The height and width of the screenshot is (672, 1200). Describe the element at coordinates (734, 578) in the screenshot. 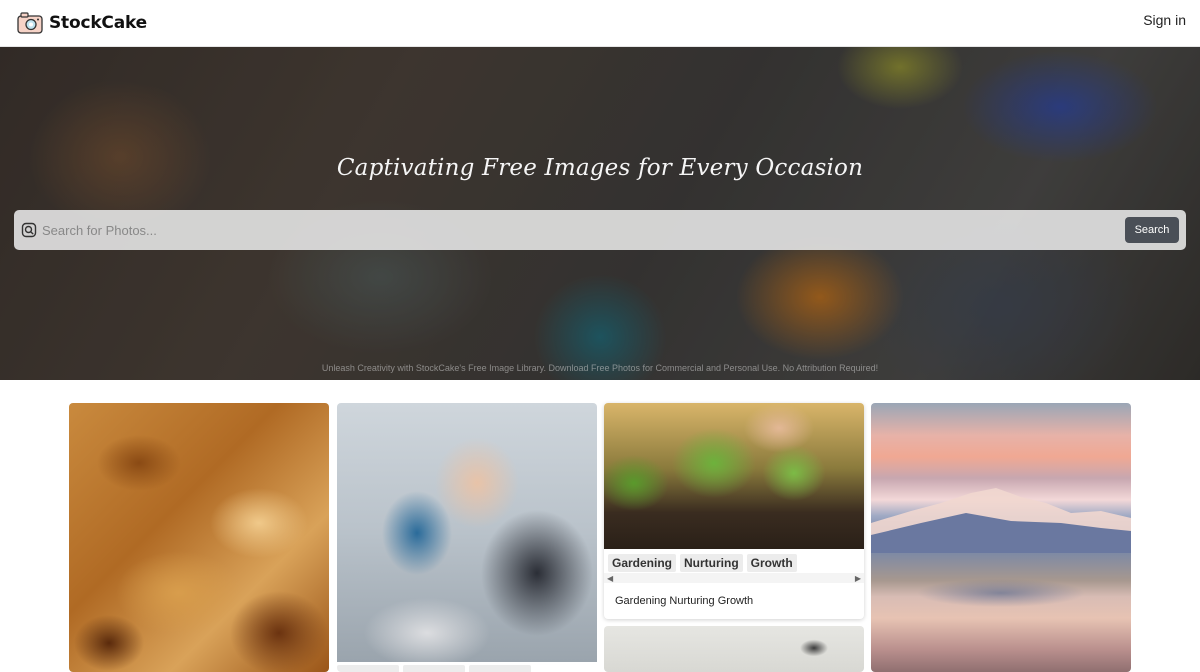

I see `tag-scrollbar` at that location.